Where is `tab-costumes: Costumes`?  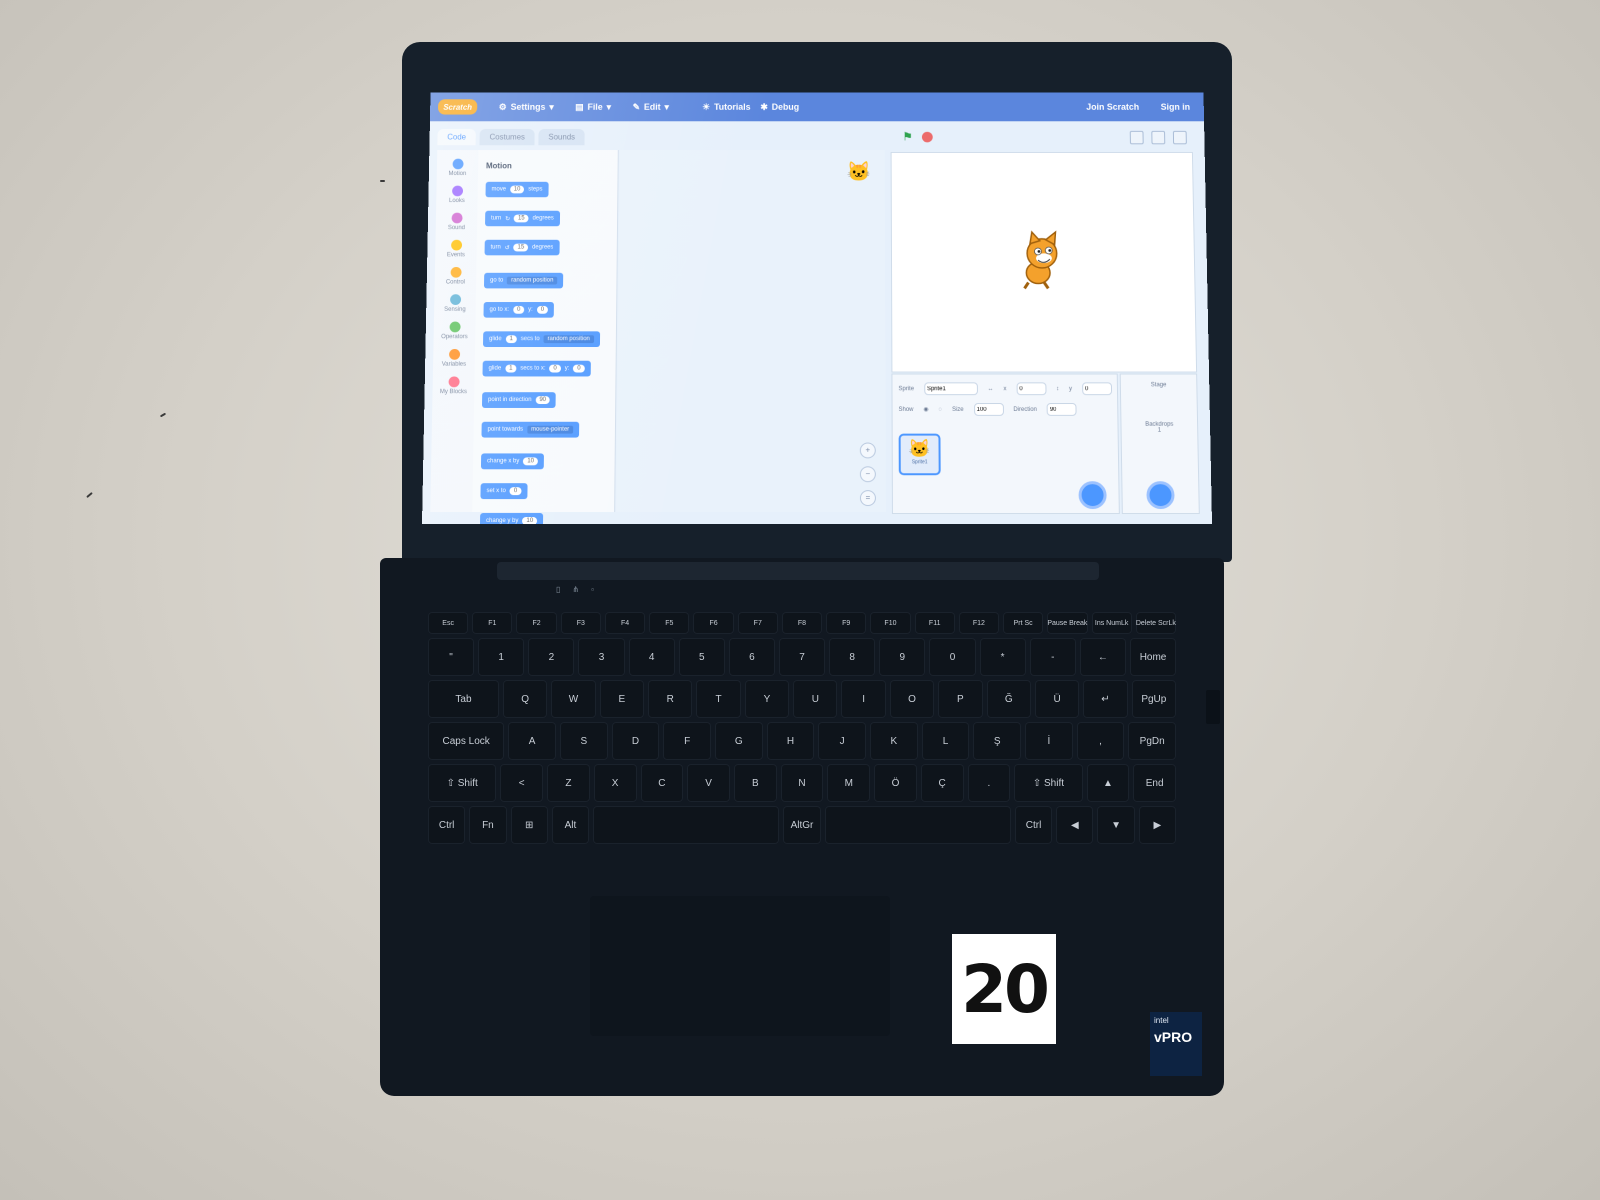 tab-costumes: Costumes is located at coordinates (507, 137).